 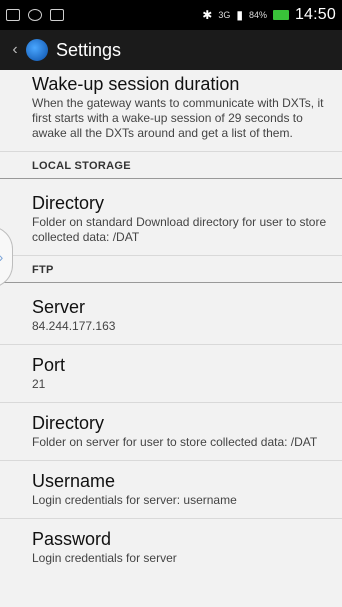 I want to click on status-right: ✱ 3G ▮ 84% 14:50, so click(x=269, y=15).